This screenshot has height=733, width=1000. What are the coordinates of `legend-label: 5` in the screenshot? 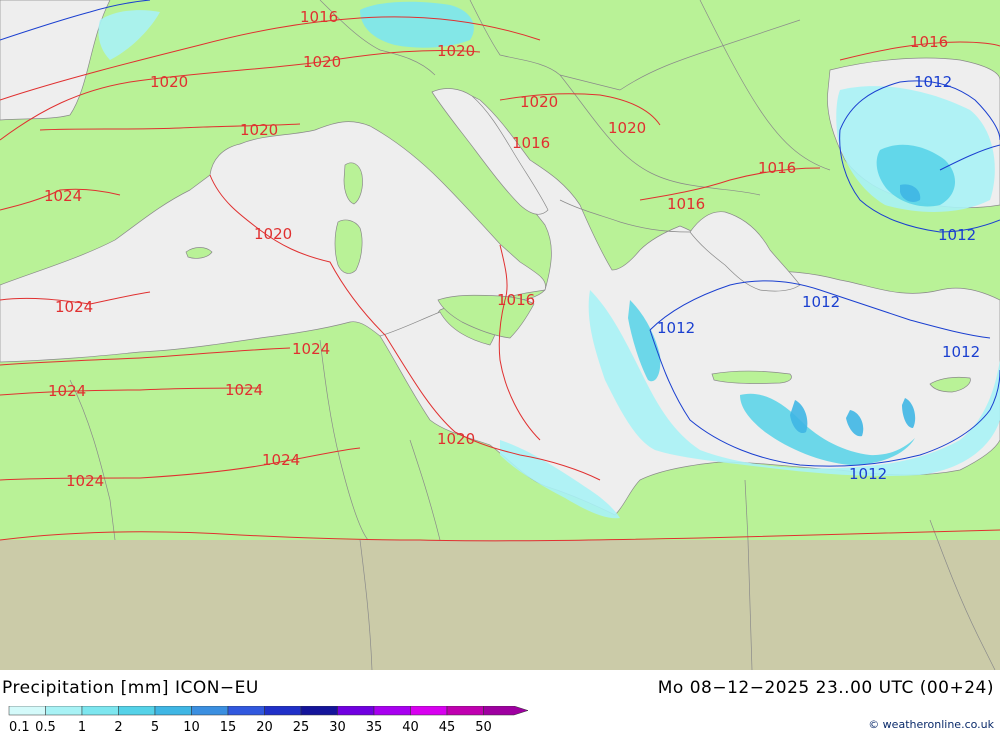 It's located at (155, 726).